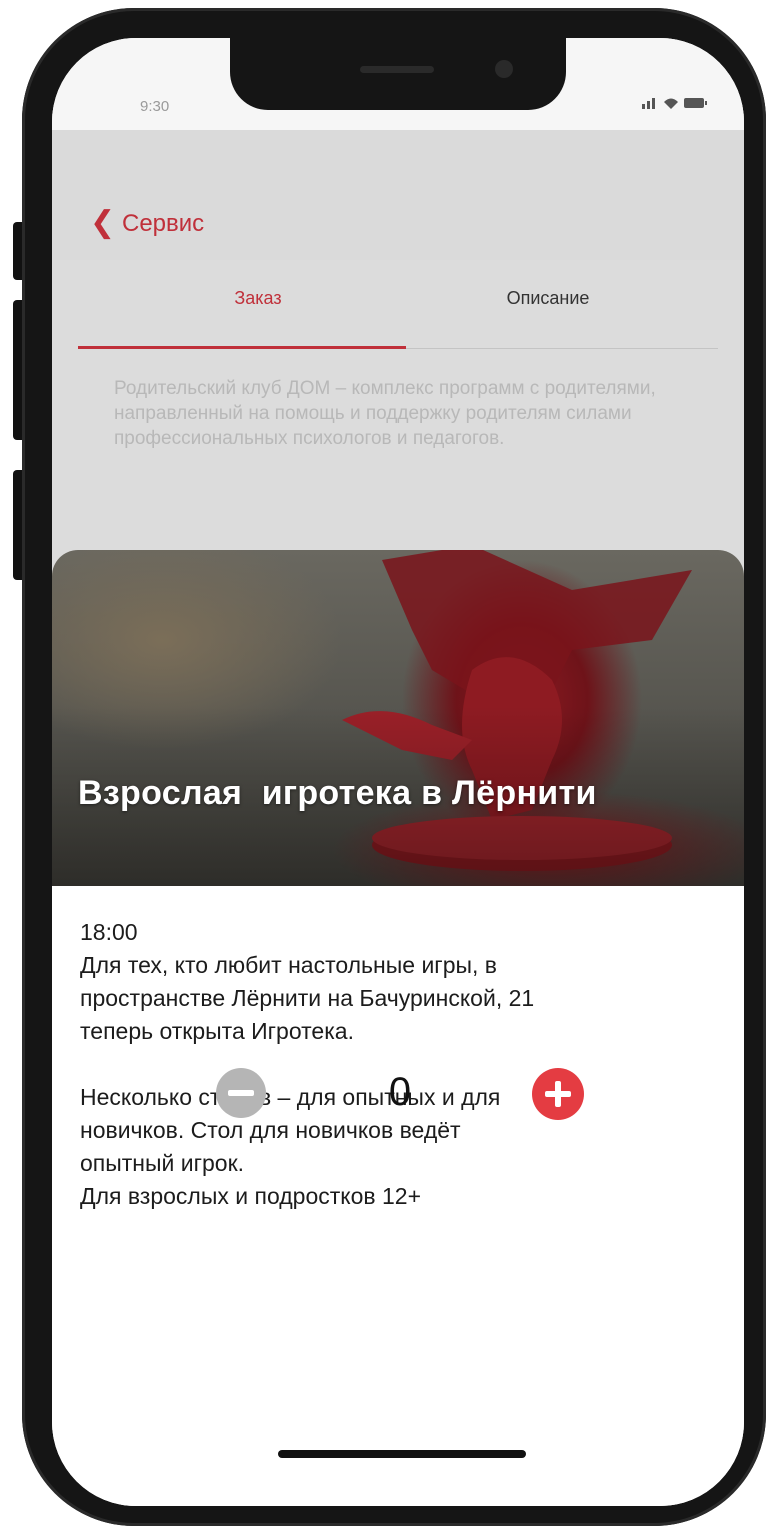  I want to click on front-camera, so click(504, 69).